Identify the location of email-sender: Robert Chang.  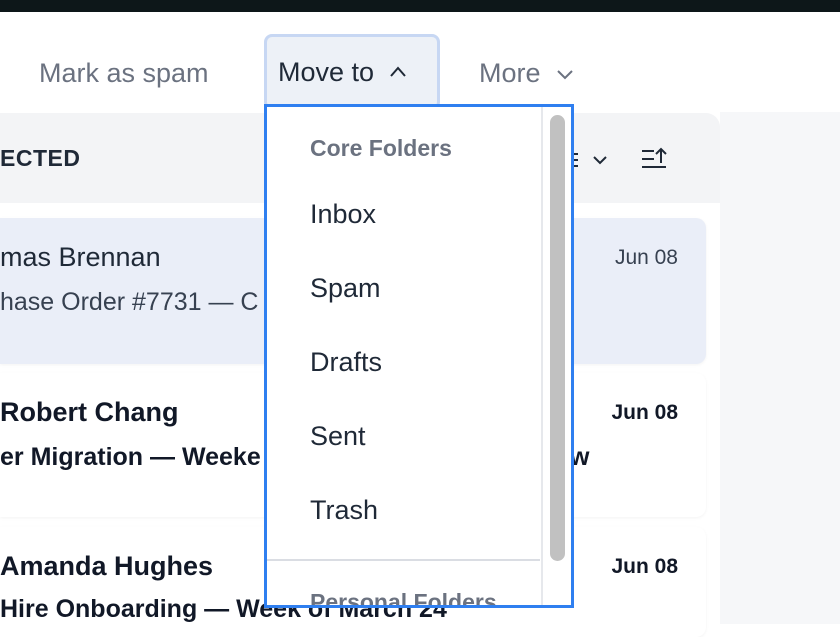
(89, 412).